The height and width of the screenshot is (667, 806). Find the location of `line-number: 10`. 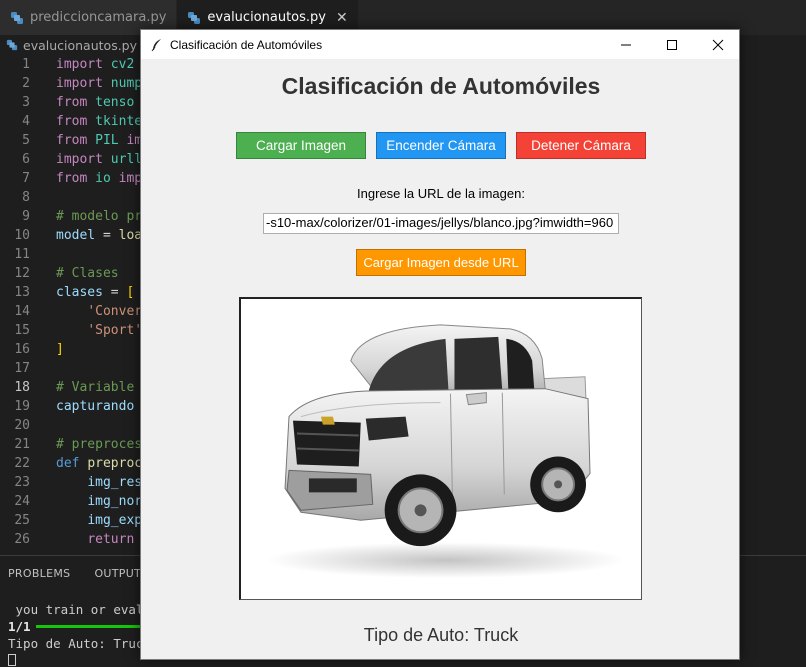

line-number: 10 is located at coordinates (22, 235).